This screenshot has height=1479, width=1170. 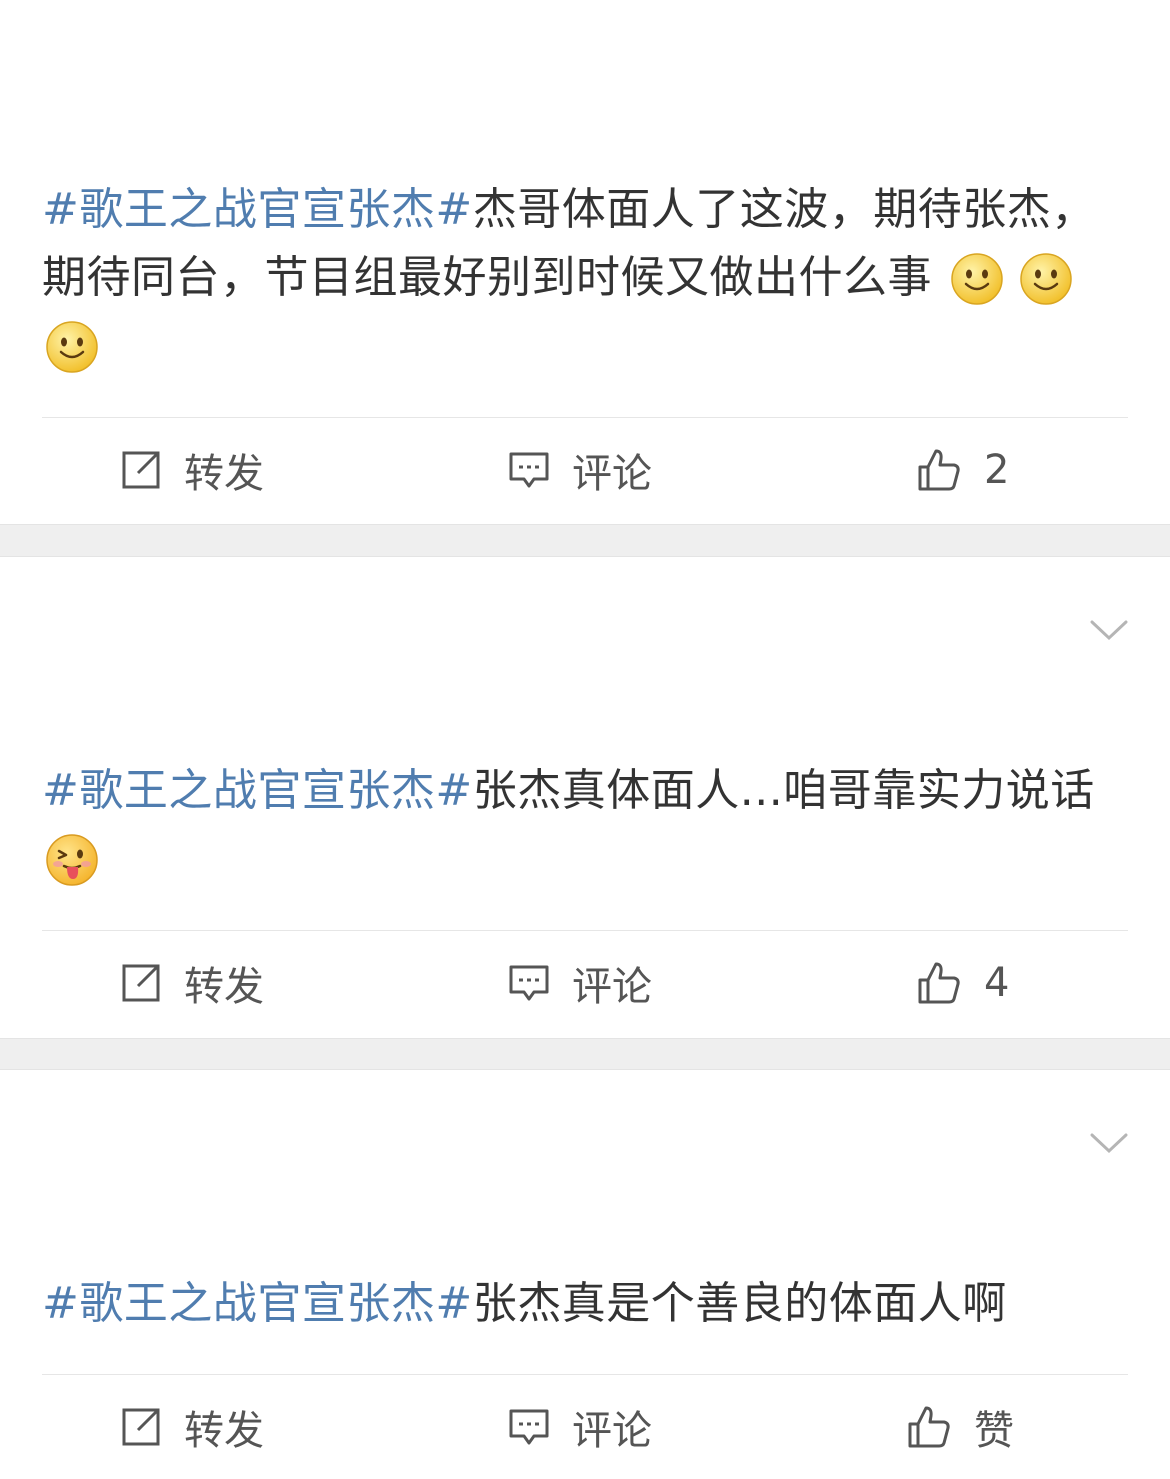 I want to click on like-label: 赞, so click(x=994, y=1431).